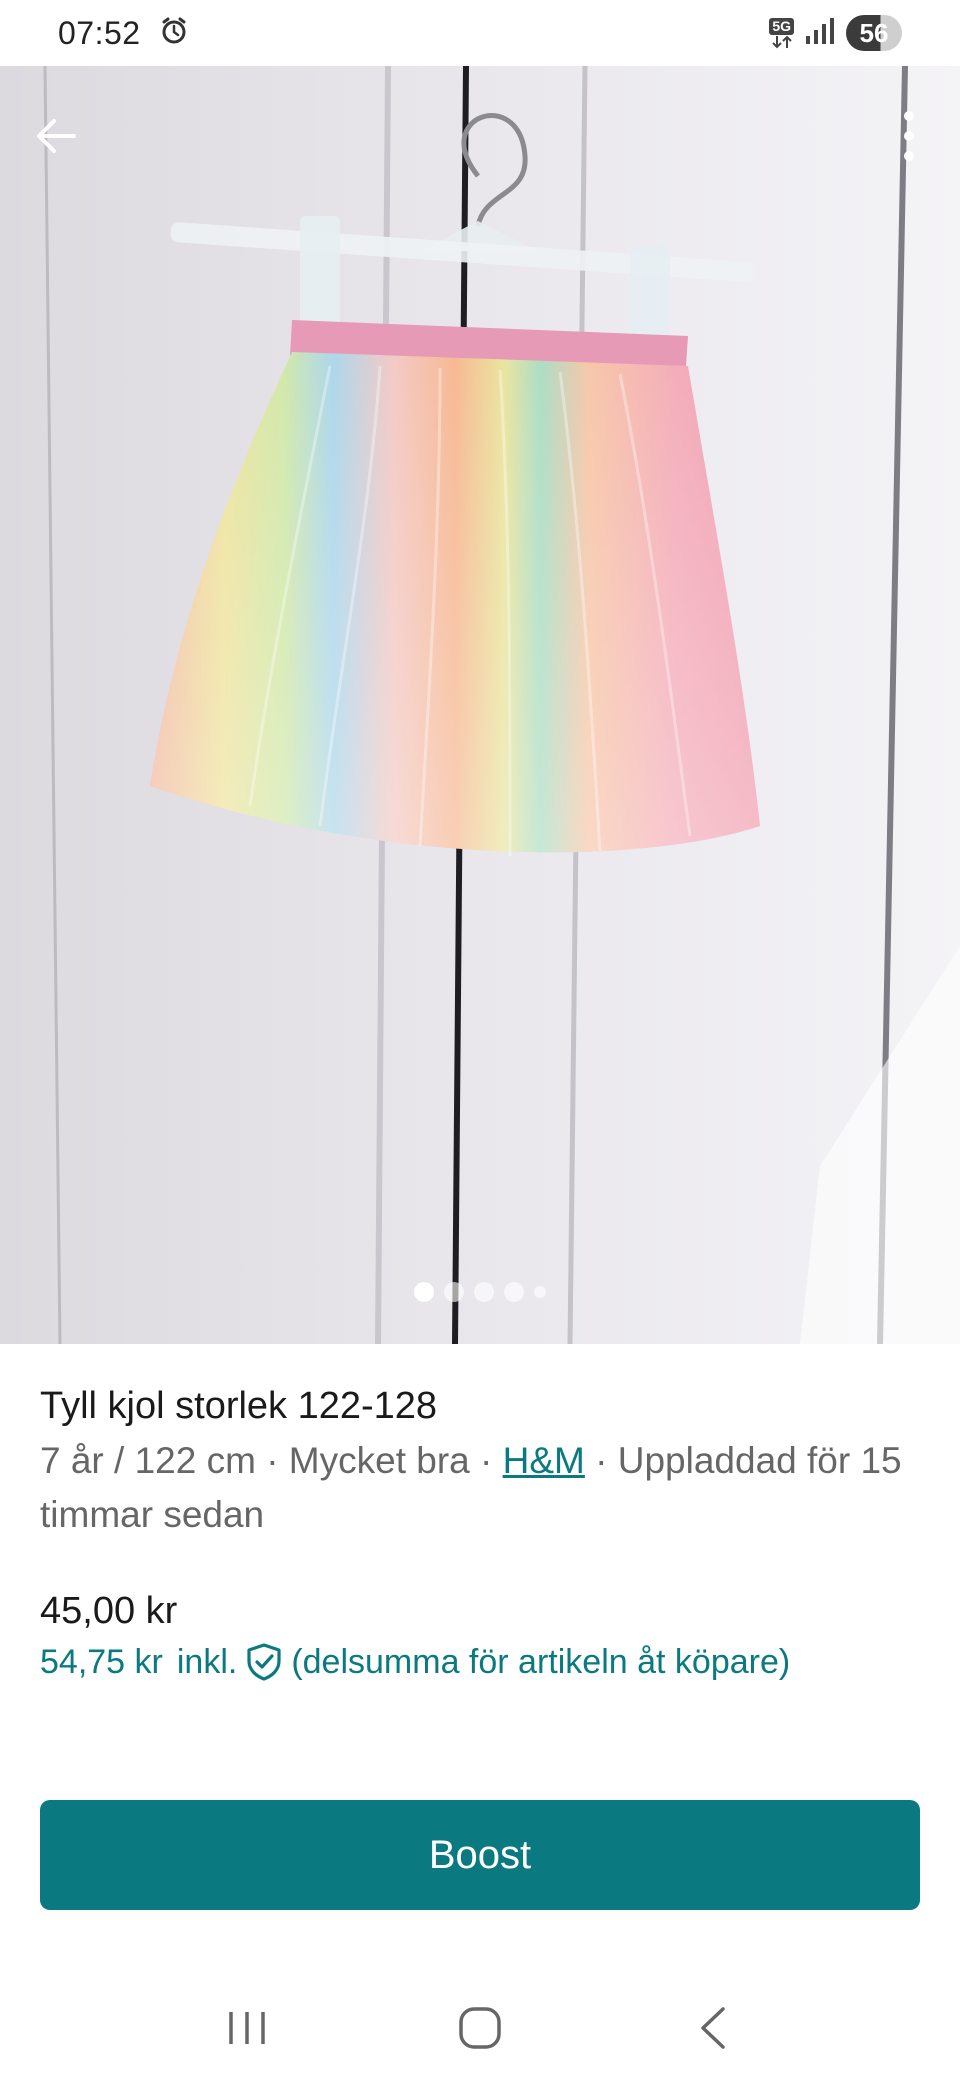 Image resolution: width=960 pixels, height=2080 pixels. What do you see at coordinates (781, 26) in the screenshot?
I see `network-label: 5G` at bounding box center [781, 26].